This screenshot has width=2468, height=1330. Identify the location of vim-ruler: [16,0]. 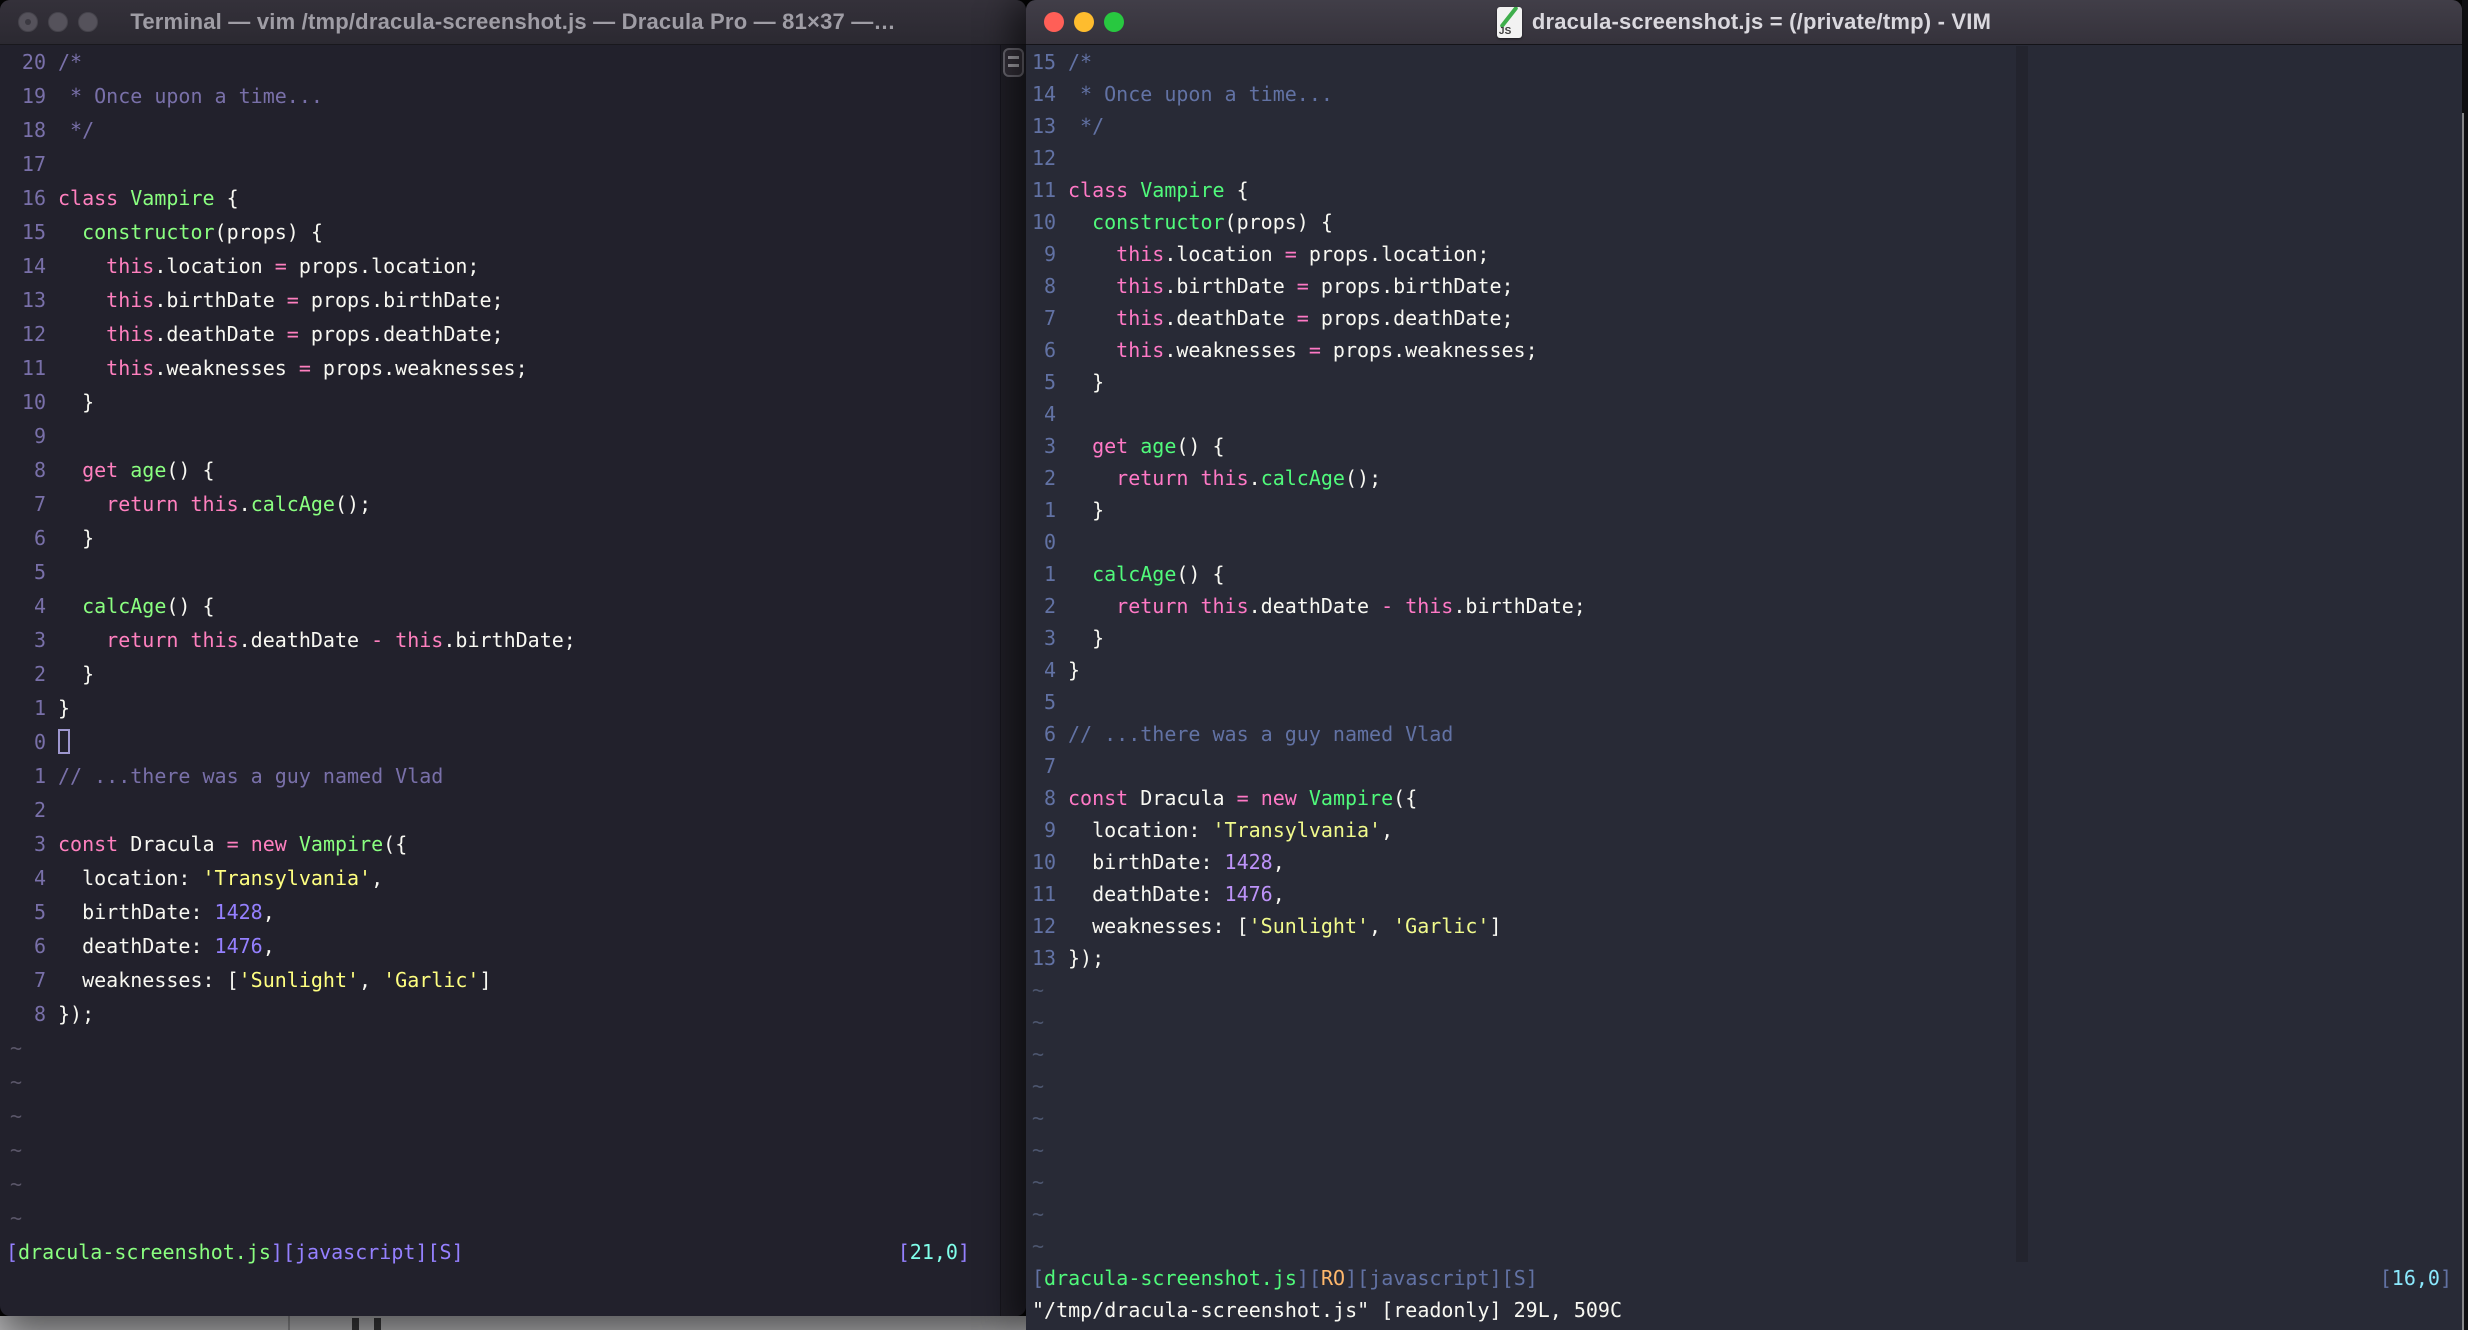
(2415, 1278).